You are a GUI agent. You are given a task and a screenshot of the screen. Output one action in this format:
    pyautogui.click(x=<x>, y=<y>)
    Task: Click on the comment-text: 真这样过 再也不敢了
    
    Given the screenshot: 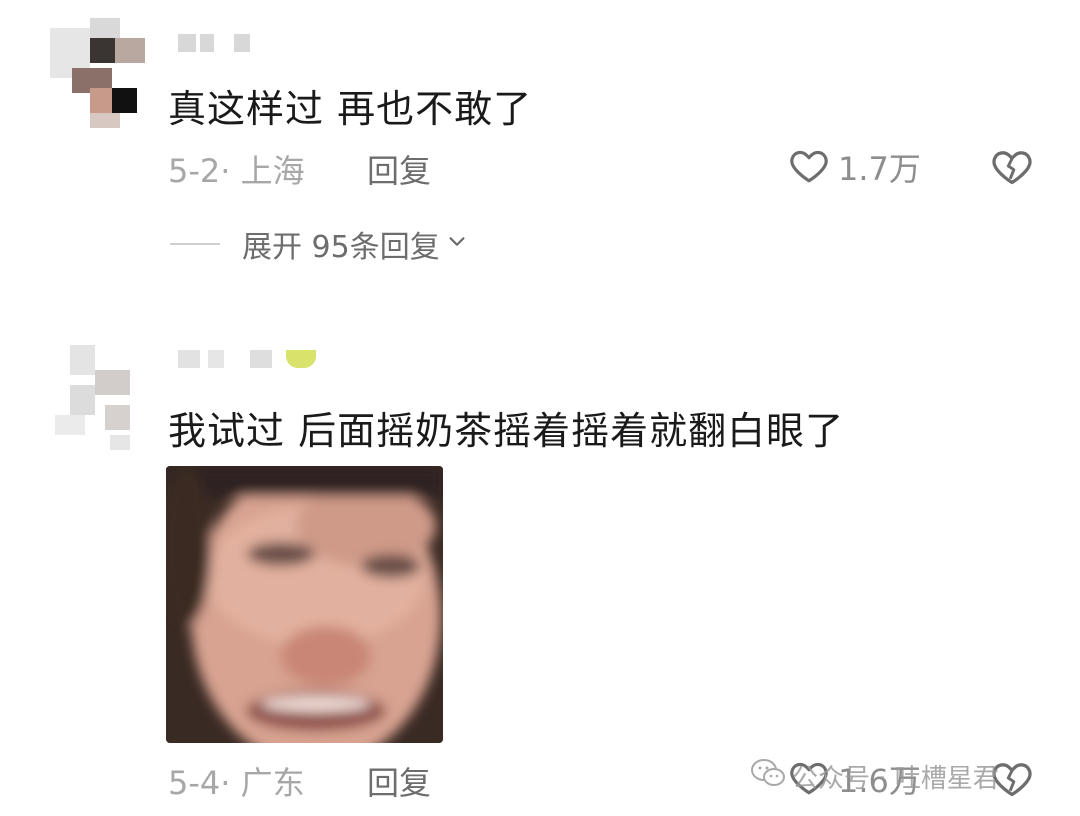 What is the action you would take?
    pyautogui.click(x=350, y=109)
    